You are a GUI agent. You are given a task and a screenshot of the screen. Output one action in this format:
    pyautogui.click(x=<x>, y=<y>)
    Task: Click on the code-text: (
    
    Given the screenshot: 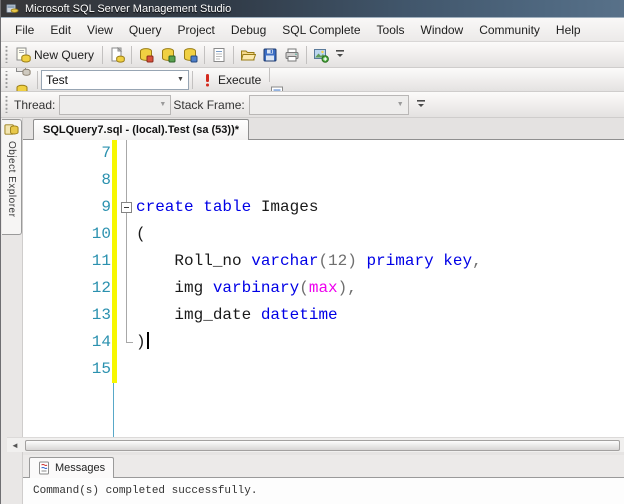 What is the action you would take?
    pyautogui.click(x=141, y=234)
    